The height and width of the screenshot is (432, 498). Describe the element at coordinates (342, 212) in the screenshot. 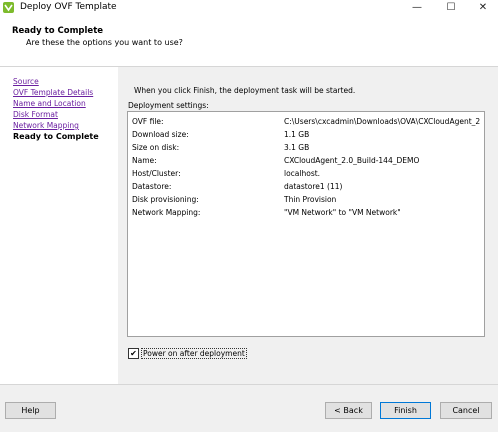

I see `setting-value: "VM Network" to "VM Network"` at that location.